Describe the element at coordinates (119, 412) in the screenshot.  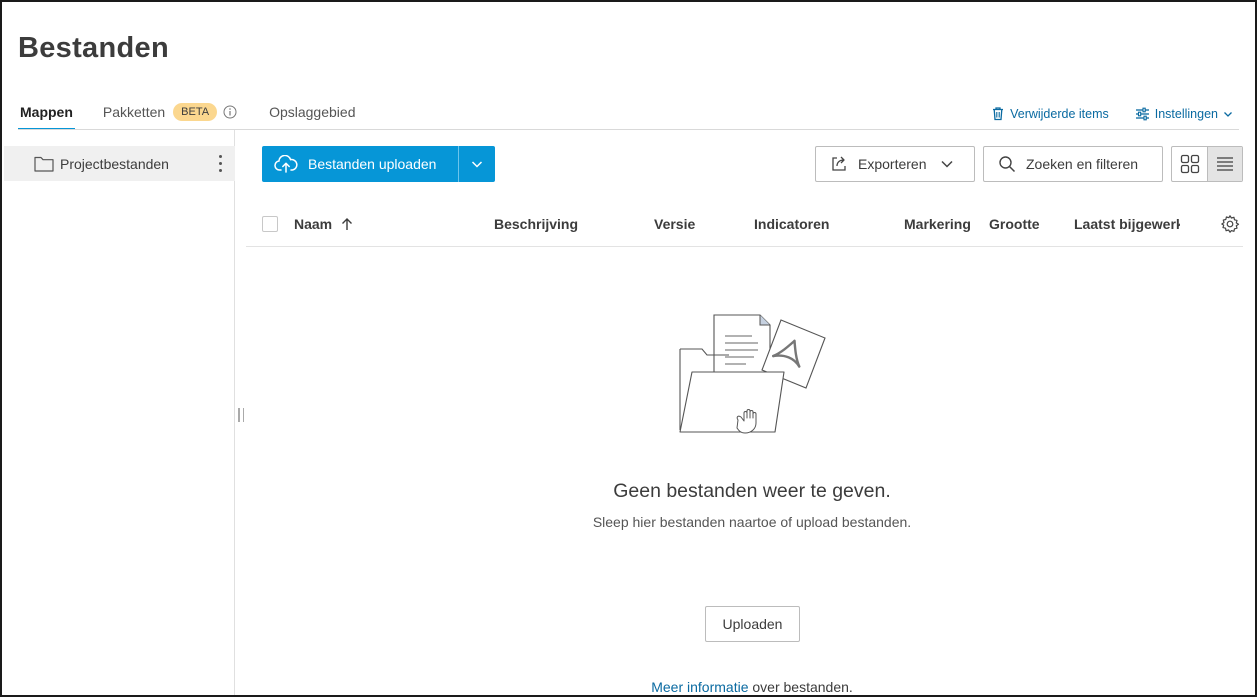
I see `folder-sidebar: Projectbestanden` at that location.